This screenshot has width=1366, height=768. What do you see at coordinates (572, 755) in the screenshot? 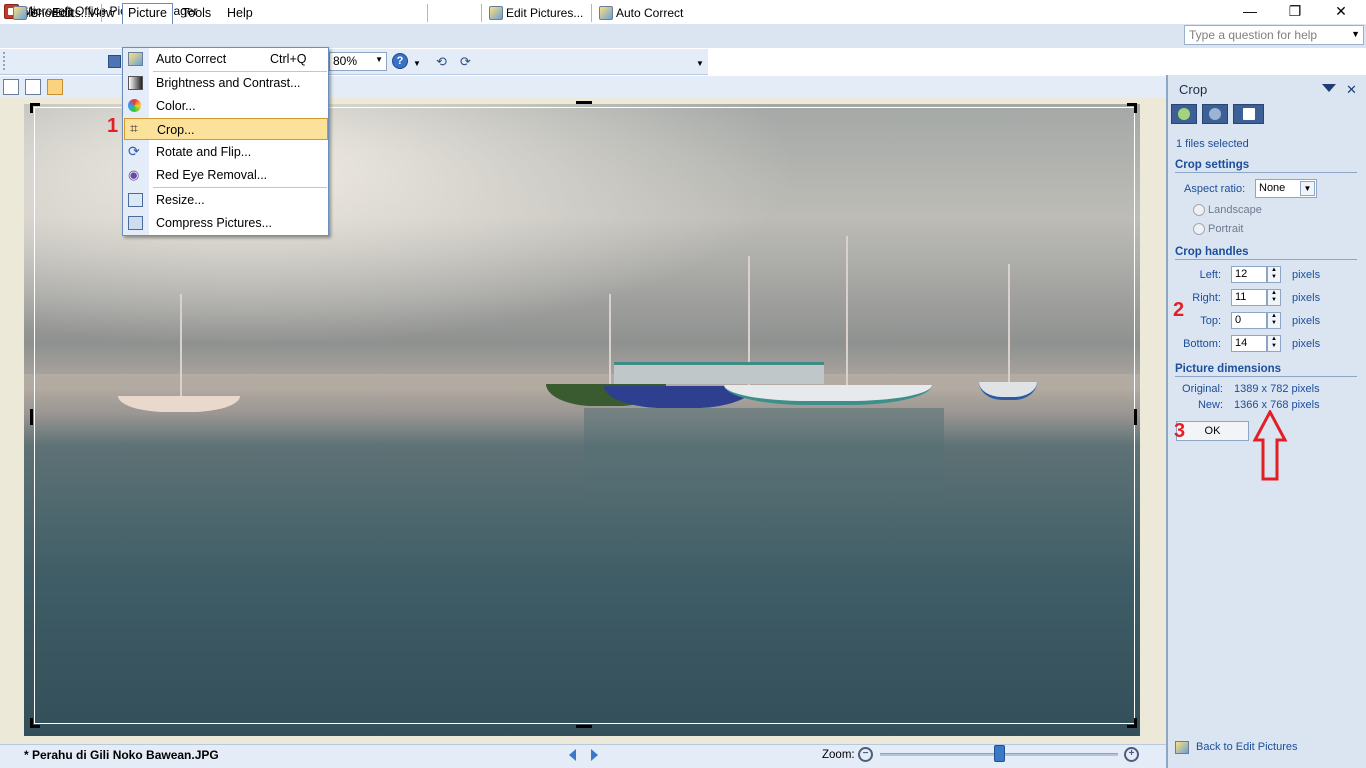
I see `previous-picture-icon` at bounding box center [572, 755].